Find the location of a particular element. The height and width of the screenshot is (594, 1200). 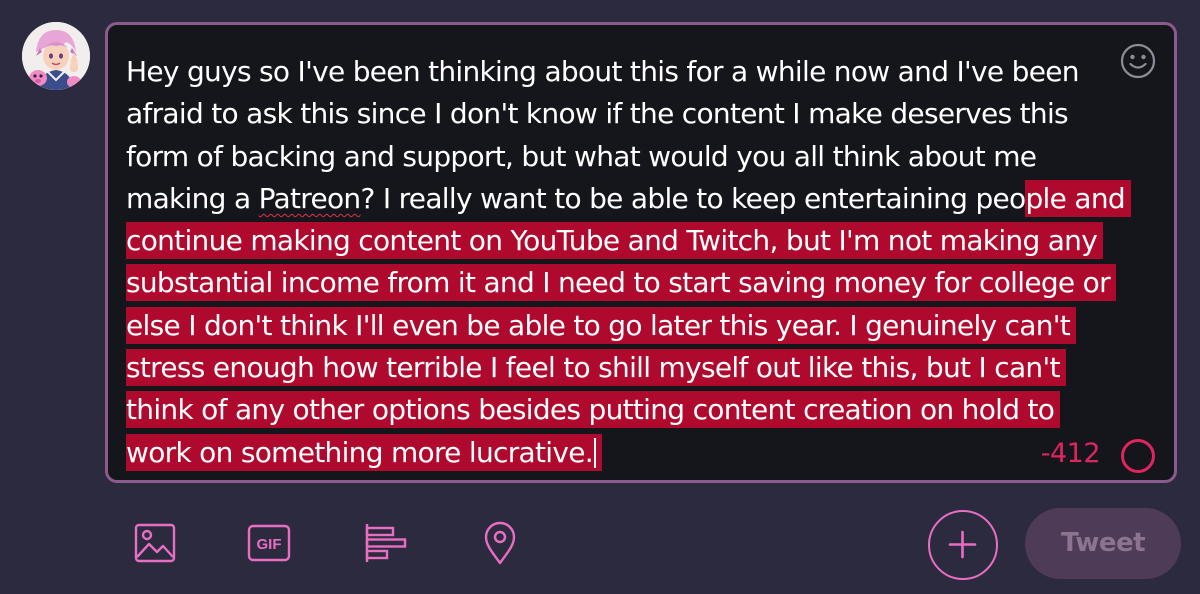

avatar-illustration is located at coordinates (56, 56).